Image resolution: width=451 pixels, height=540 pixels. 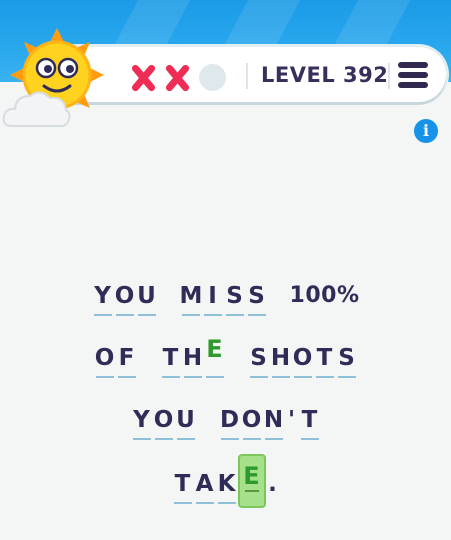 What do you see at coordinates (272, 484) in the screenshot?
I see `period: .` at bounding box center [272, 484].